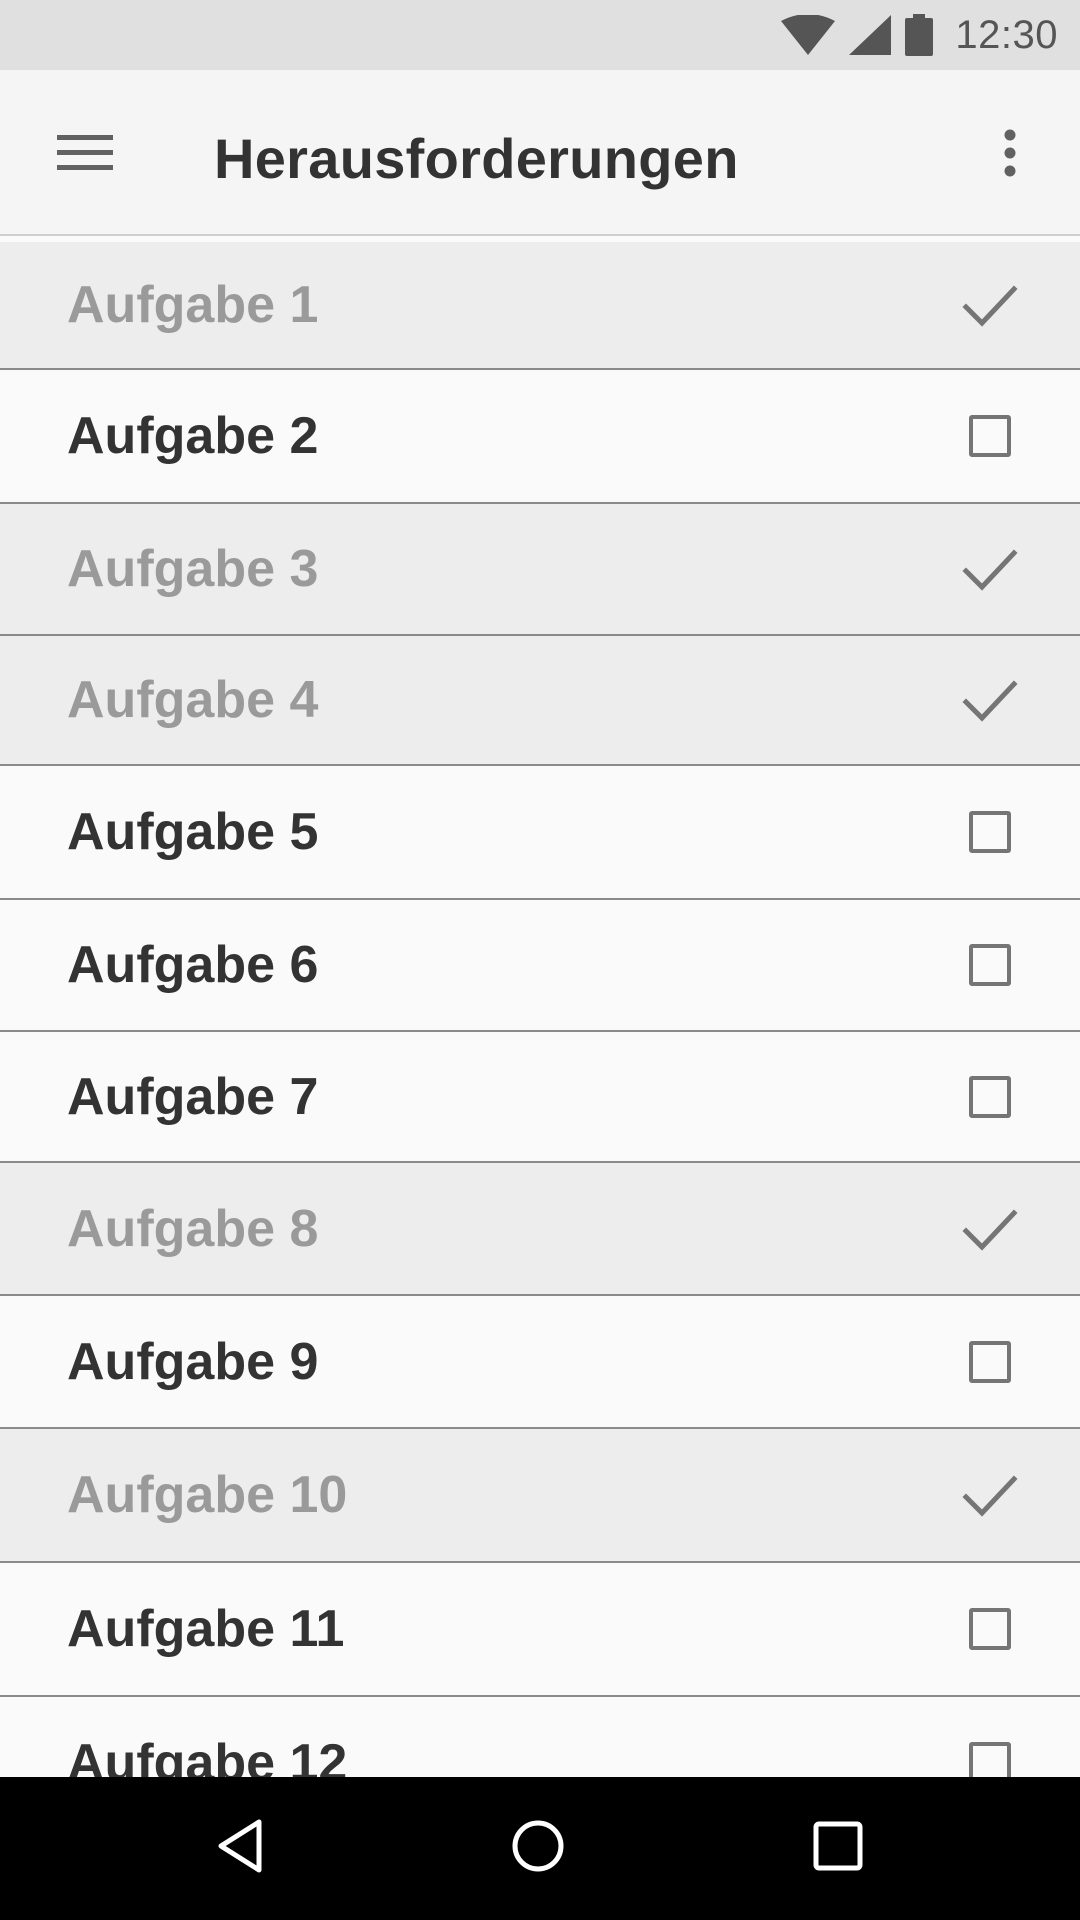 Image resolution: width=1080 pixels, height=1920 pixels. Describe the element at coordinates (540, 966) in the screenshot. I see `task-row: Aufgabe 6` at that location.